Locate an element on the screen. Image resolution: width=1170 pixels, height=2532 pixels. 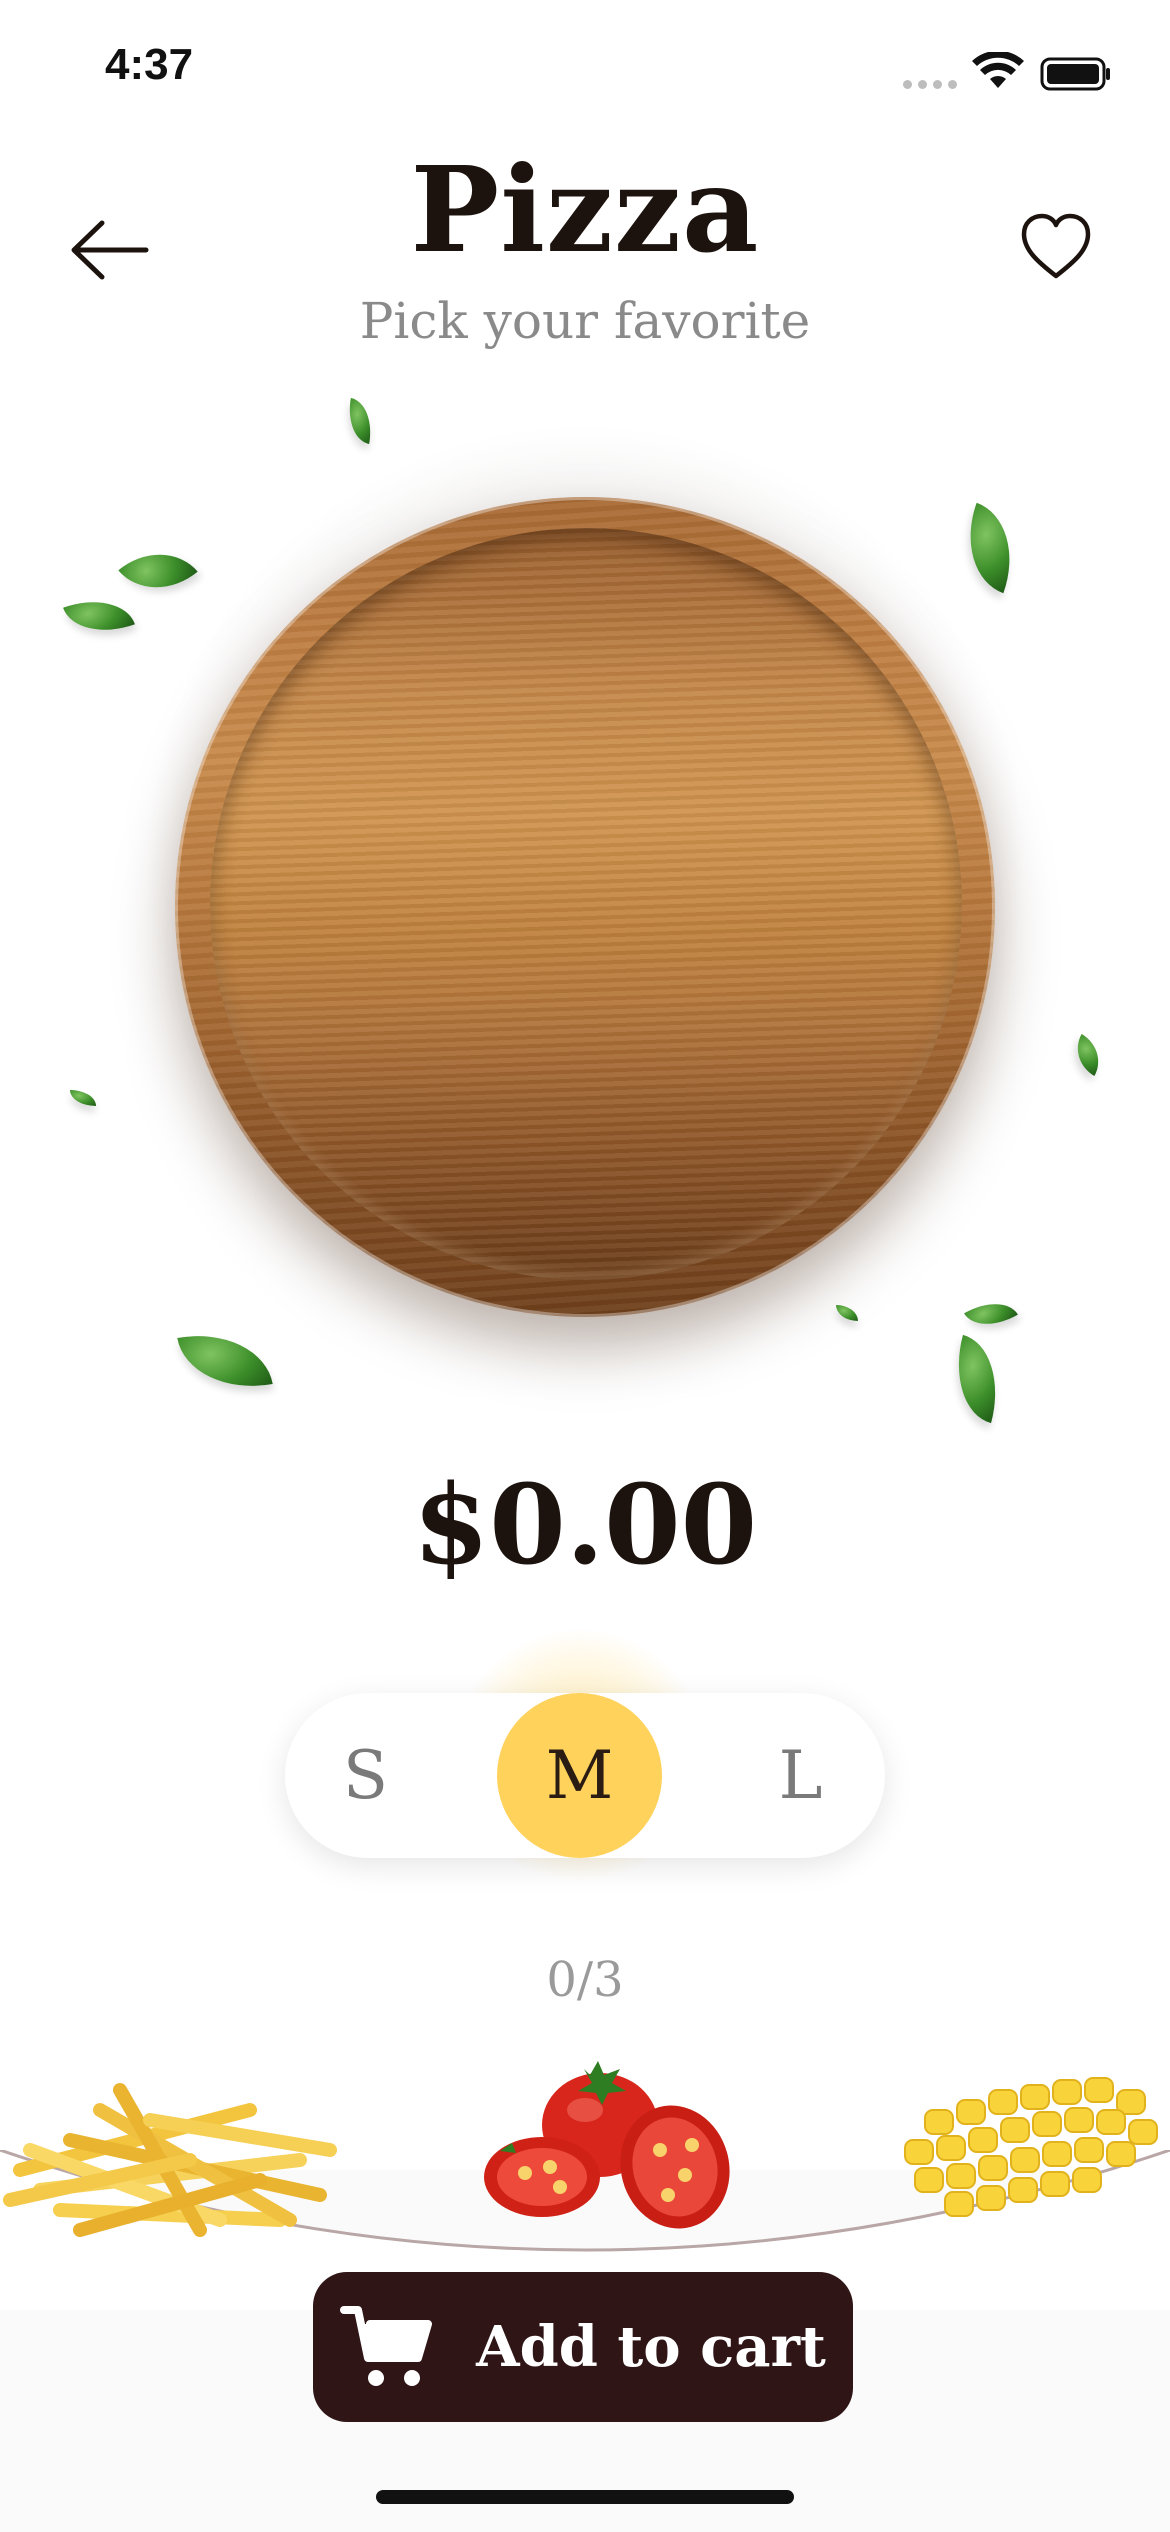
price-label: $0.00 is located at coordinates (585, 1524).